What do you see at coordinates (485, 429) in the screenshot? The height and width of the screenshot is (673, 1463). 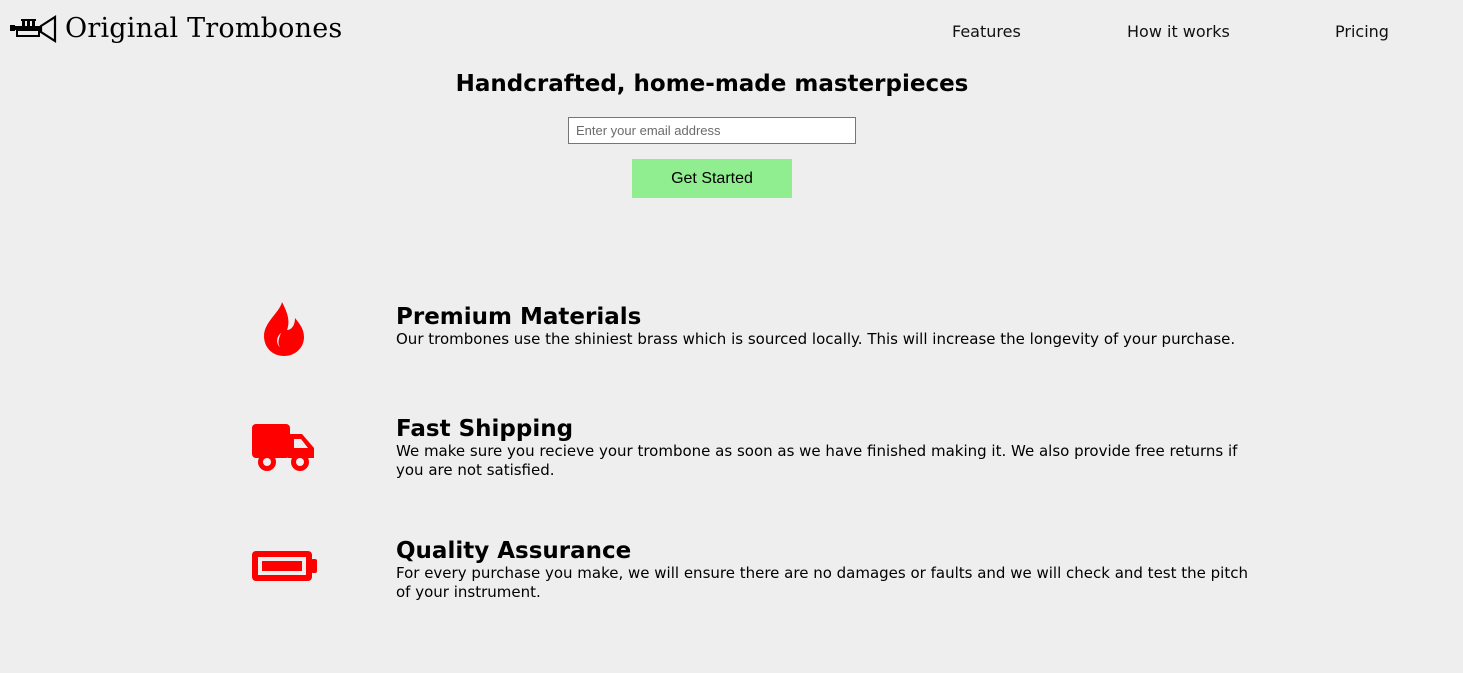 I see `feature-title: Fast Shipping` at bounding box center [485, 429].